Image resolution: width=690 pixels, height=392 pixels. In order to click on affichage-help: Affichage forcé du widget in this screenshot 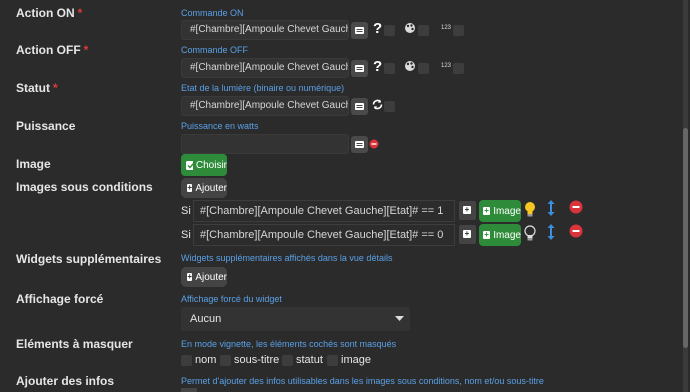, I will do `click(231, 299)`.